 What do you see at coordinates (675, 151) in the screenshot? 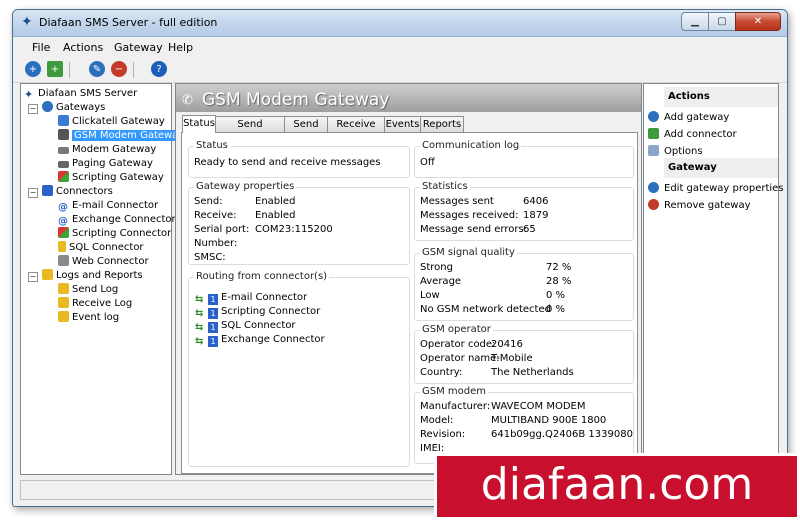
I see `action-options: Options` at bounding box center [675, 151].